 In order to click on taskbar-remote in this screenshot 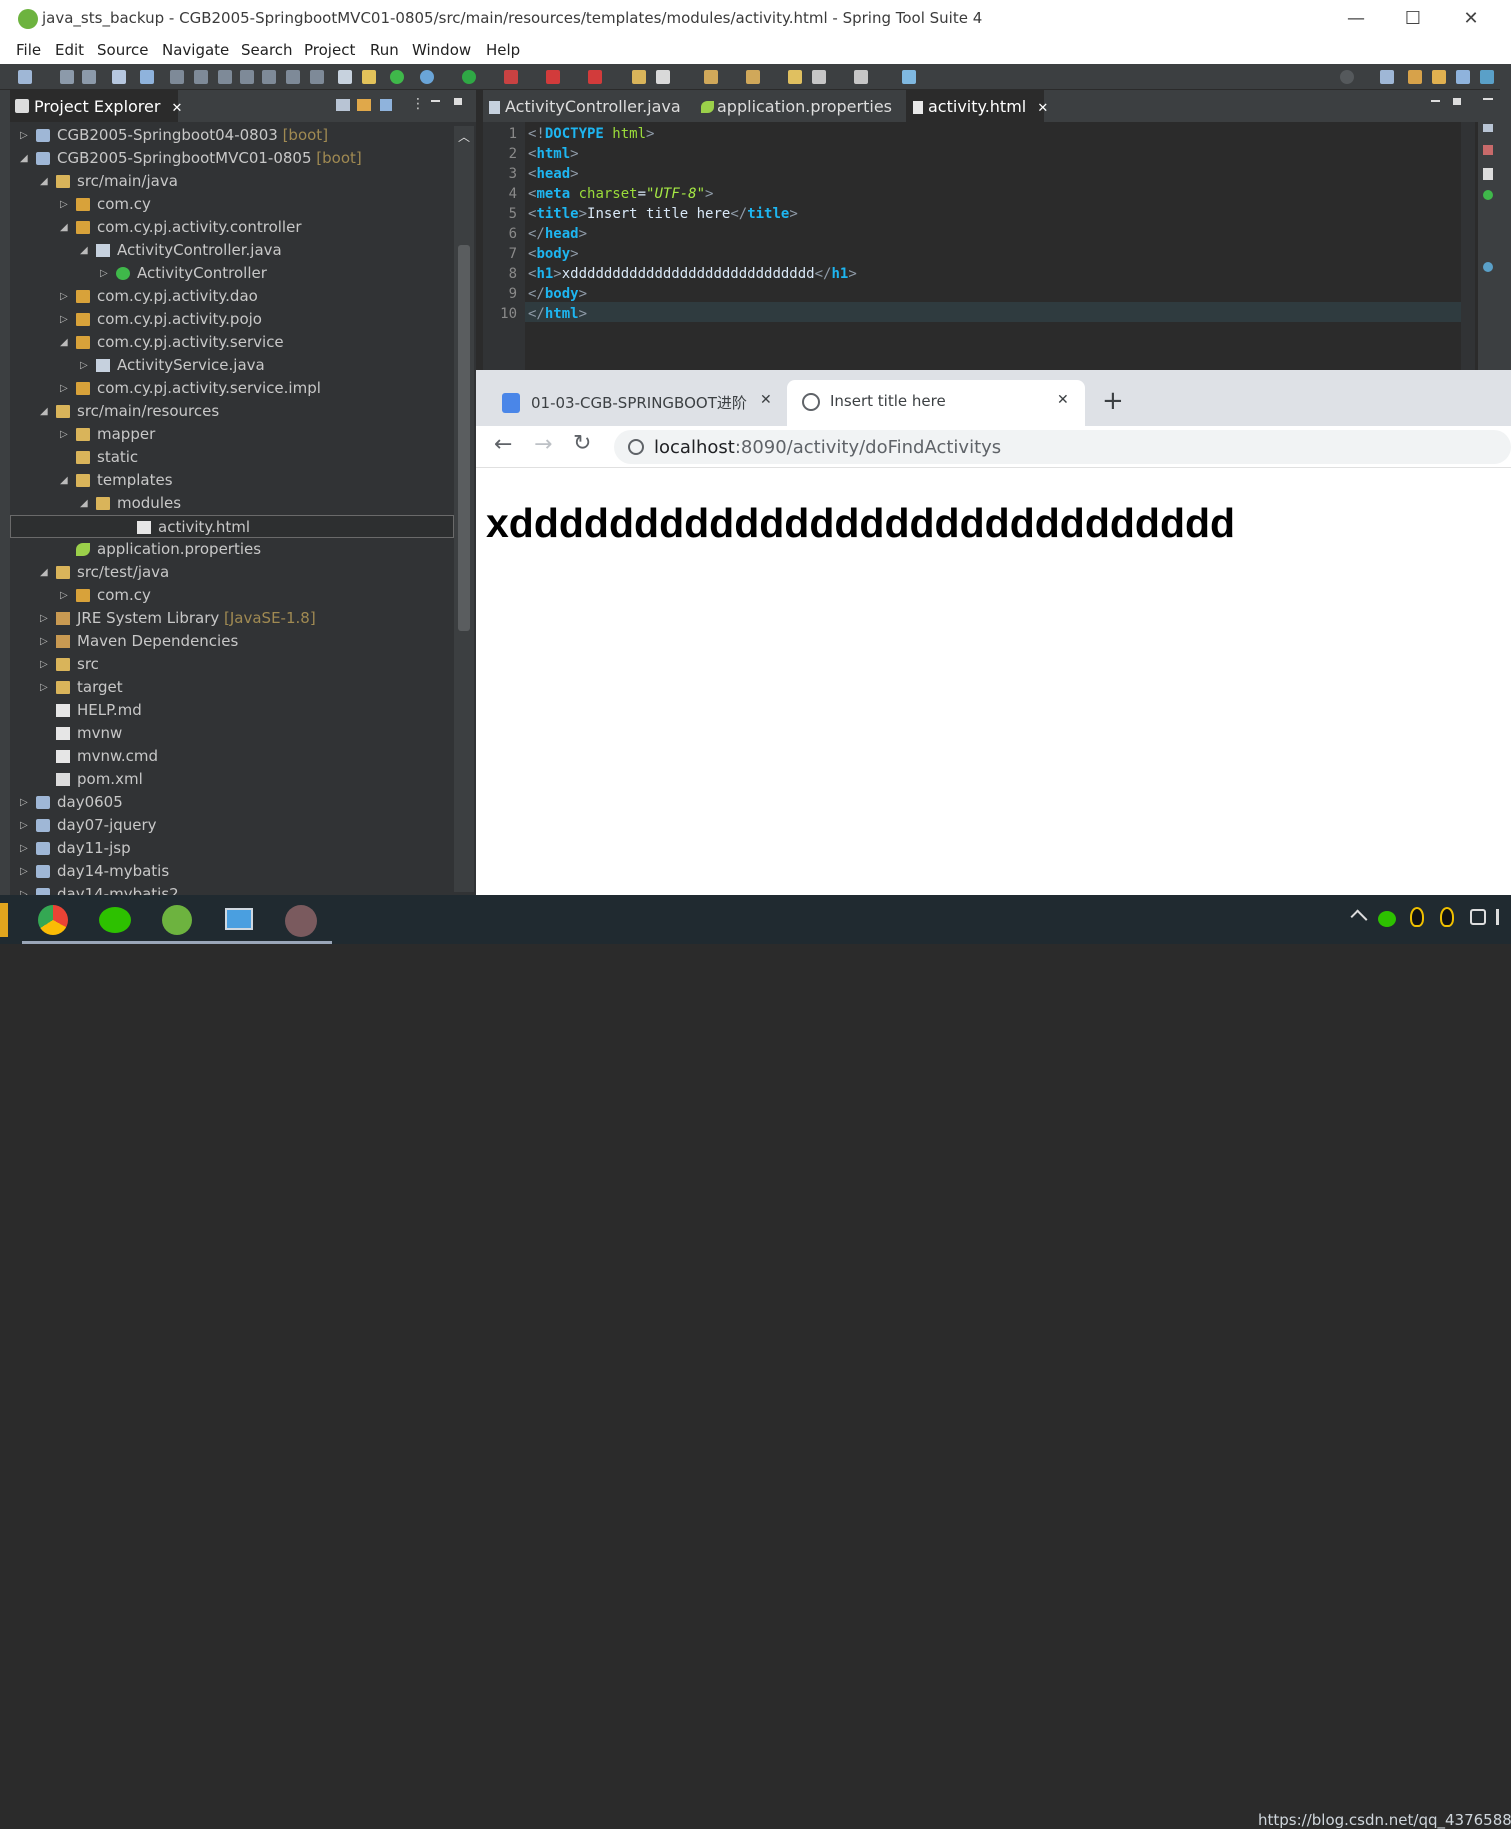, I will do `click(239, 922)`.